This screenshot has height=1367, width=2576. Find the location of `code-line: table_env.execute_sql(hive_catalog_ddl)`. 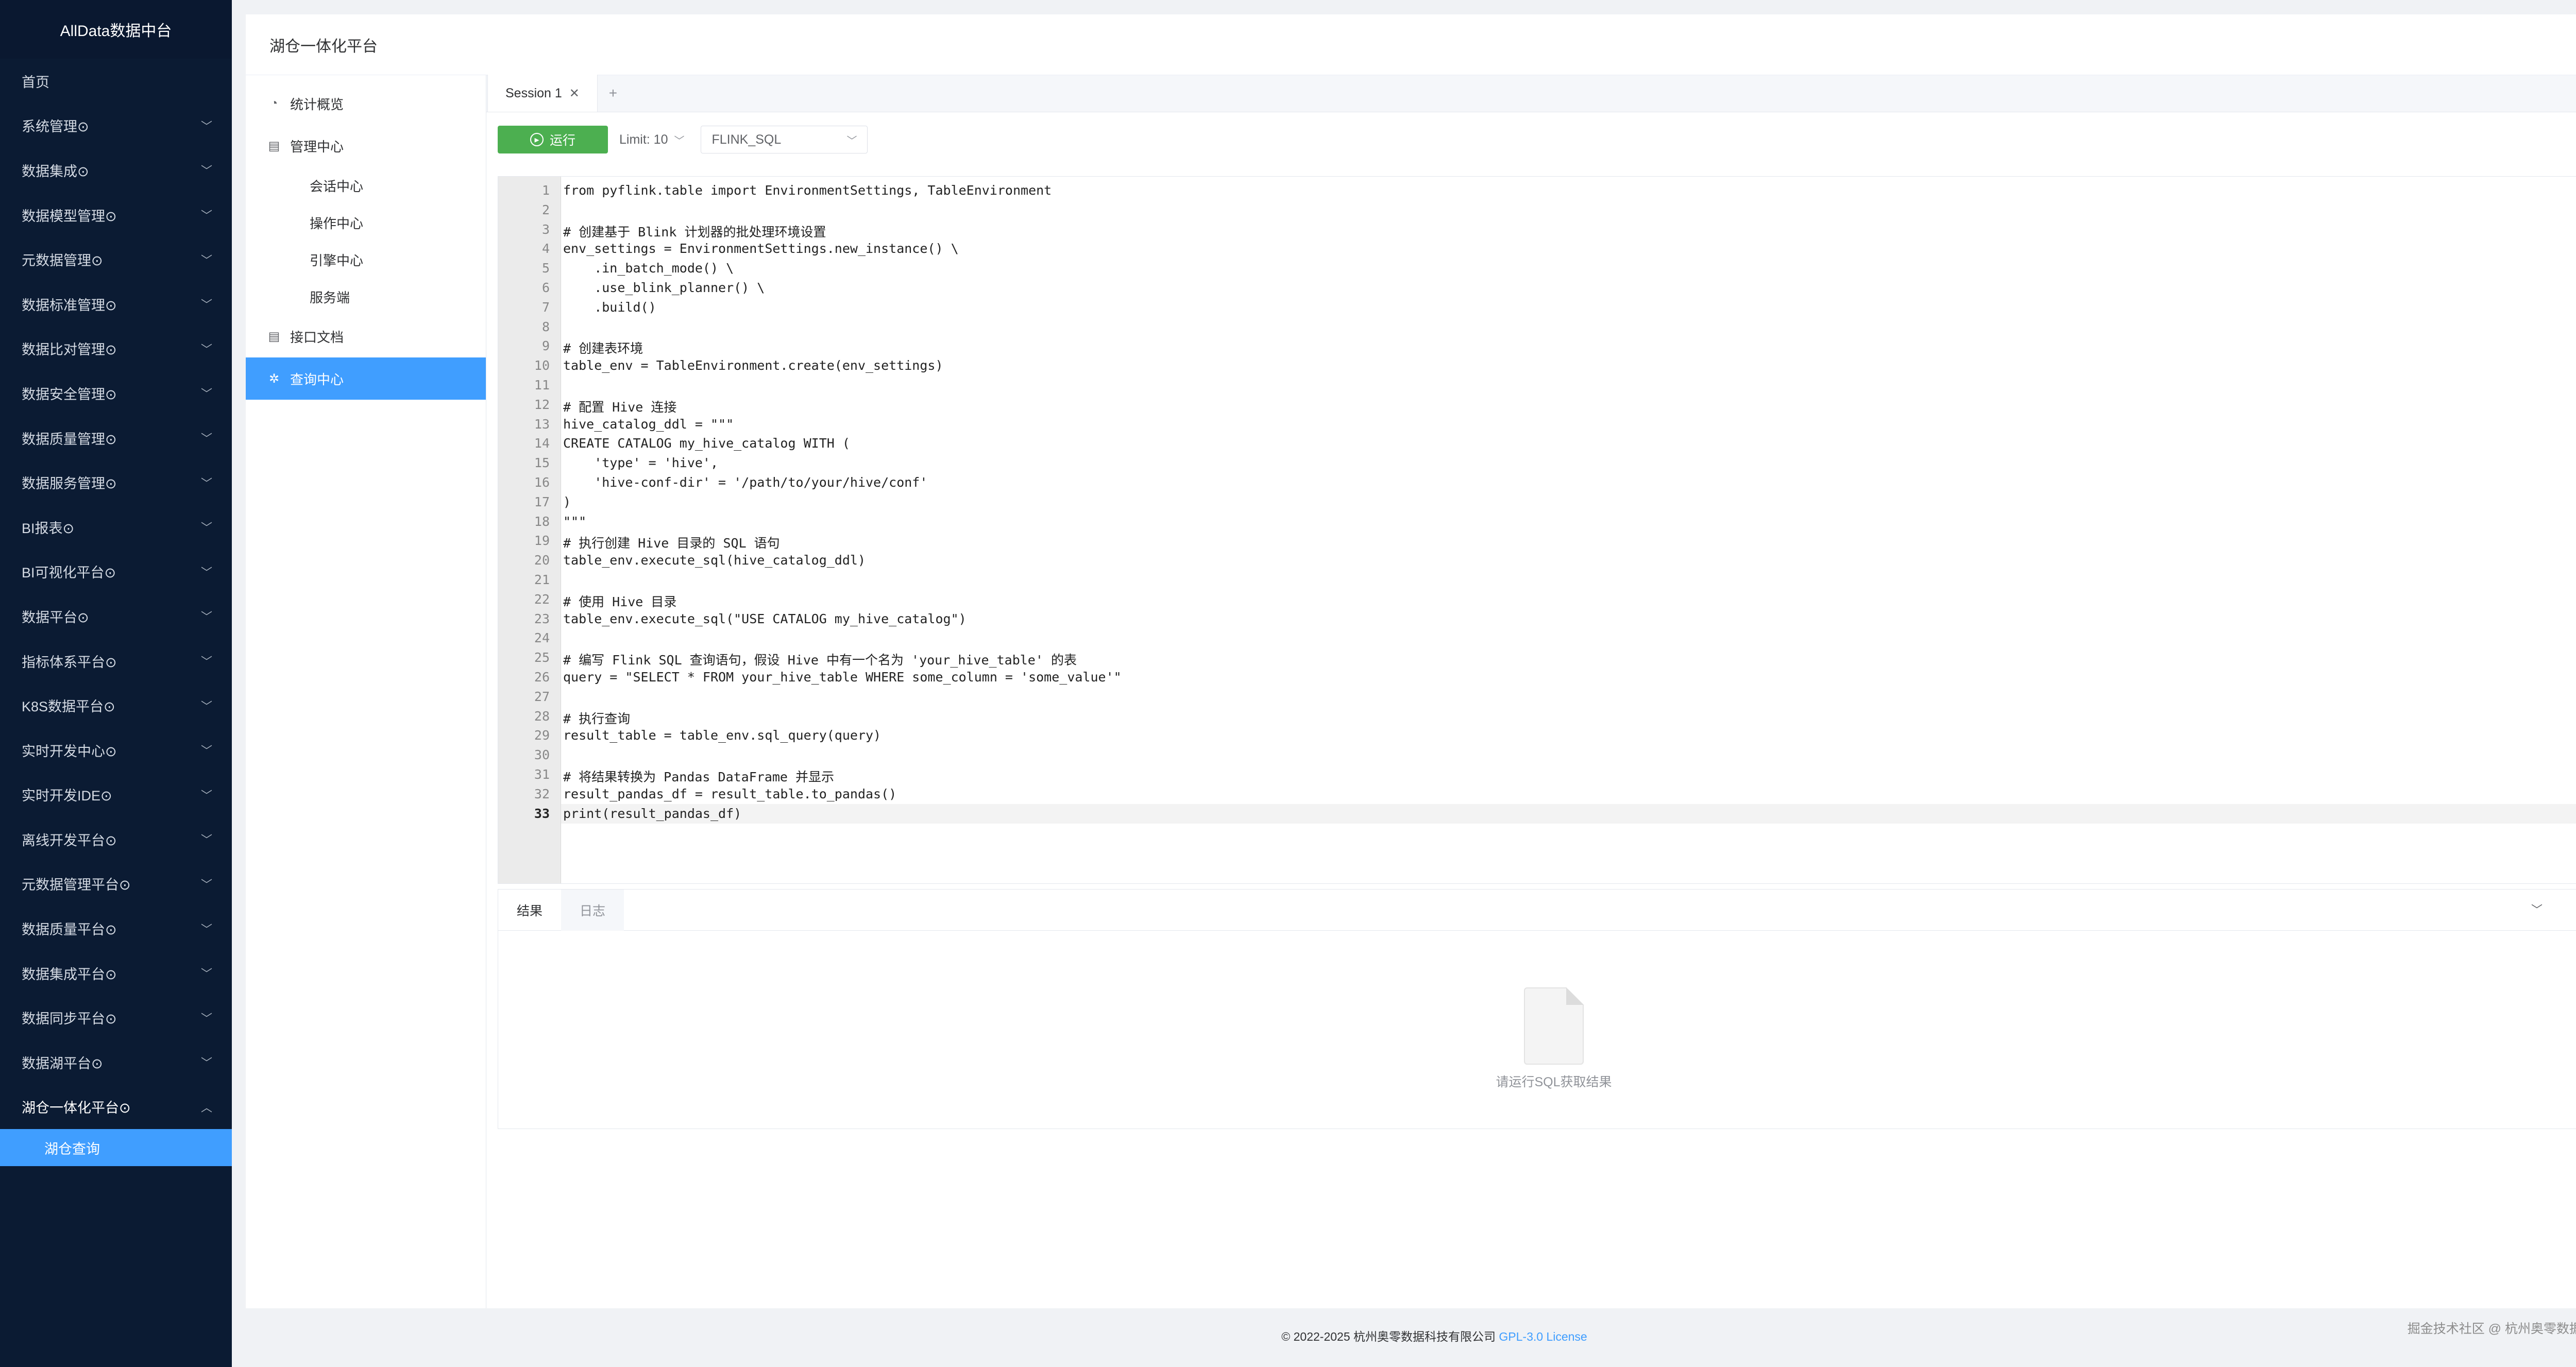

code-line: table_env.execute_sql(hive_catalog_ddl) is located at coordinates (714, 560).